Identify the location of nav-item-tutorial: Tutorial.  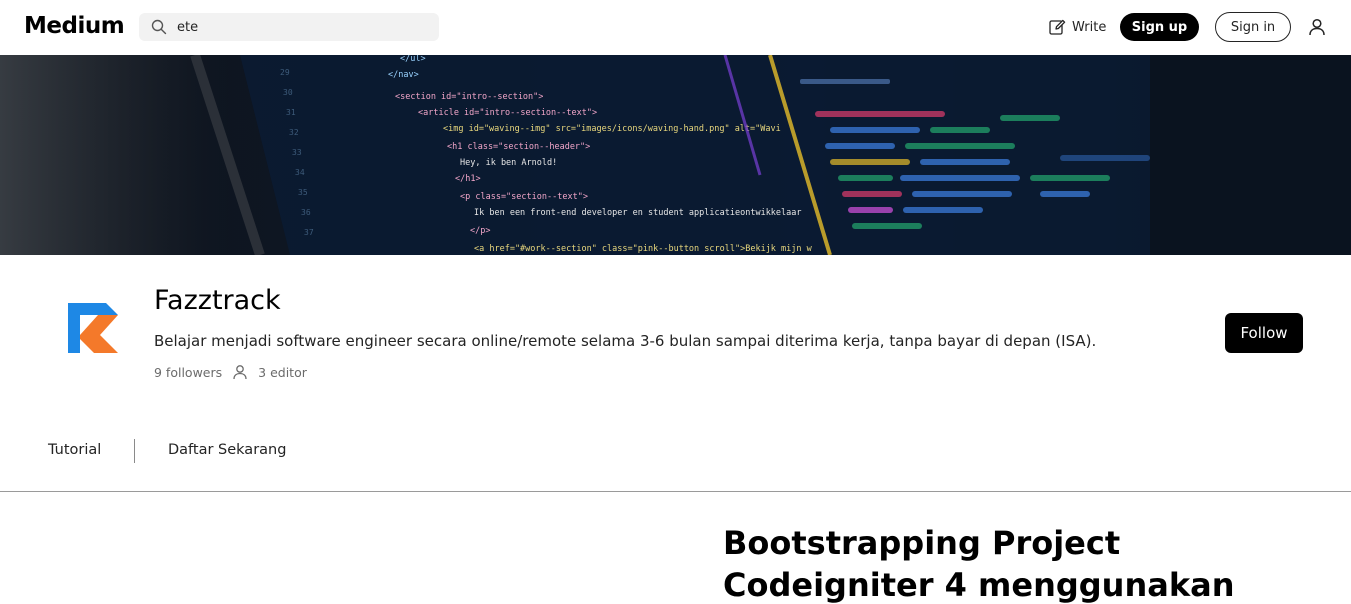
(74, 450).